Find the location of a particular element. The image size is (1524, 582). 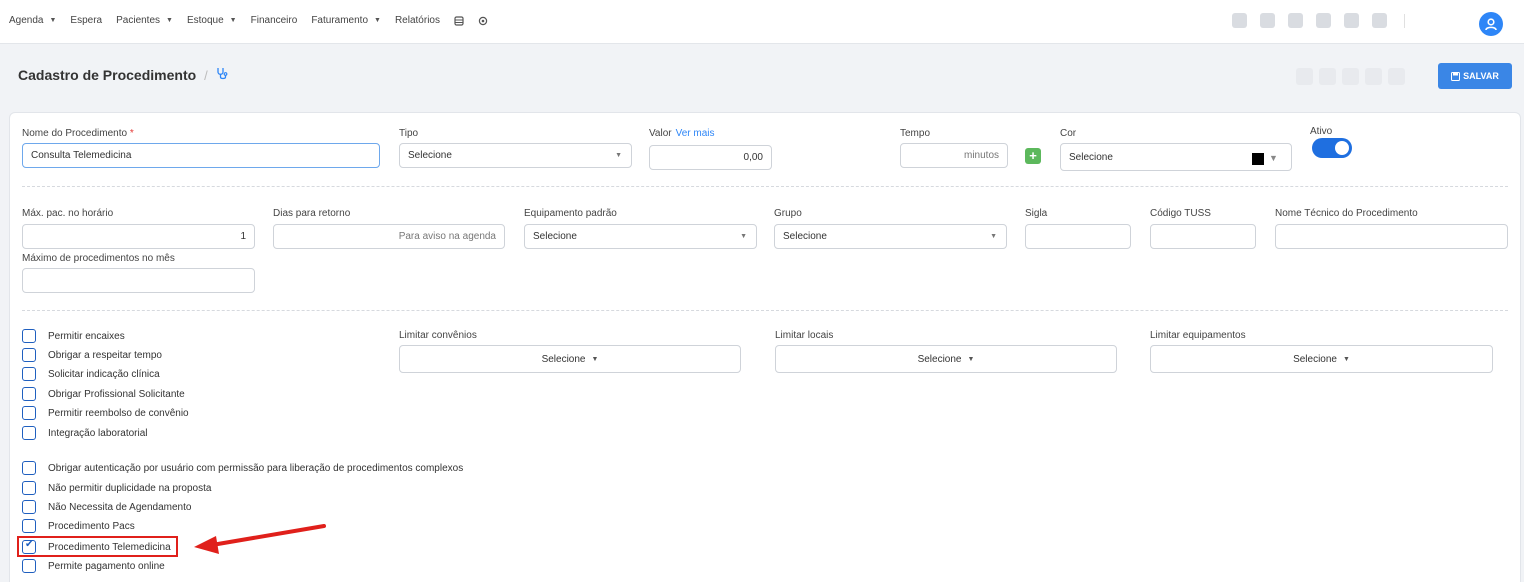

nome-tecnico-label: Nome Técnico do Procedimento is located at coordinates (1346, 213).